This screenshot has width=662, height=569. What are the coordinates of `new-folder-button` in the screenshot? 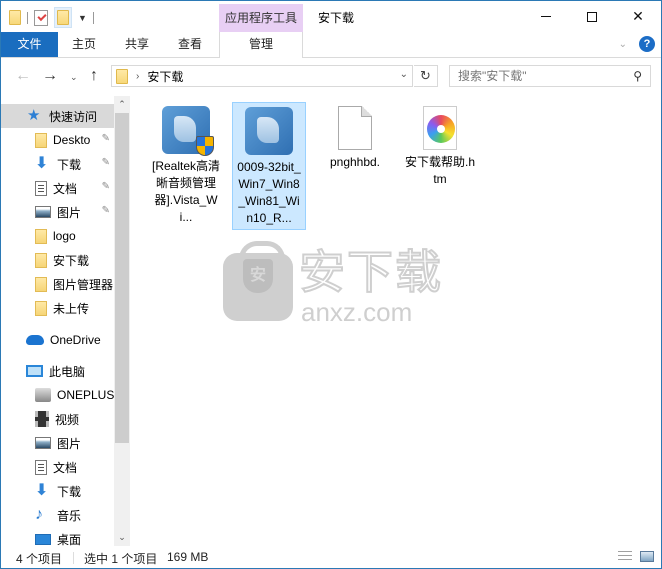 It's located at (63, 17).